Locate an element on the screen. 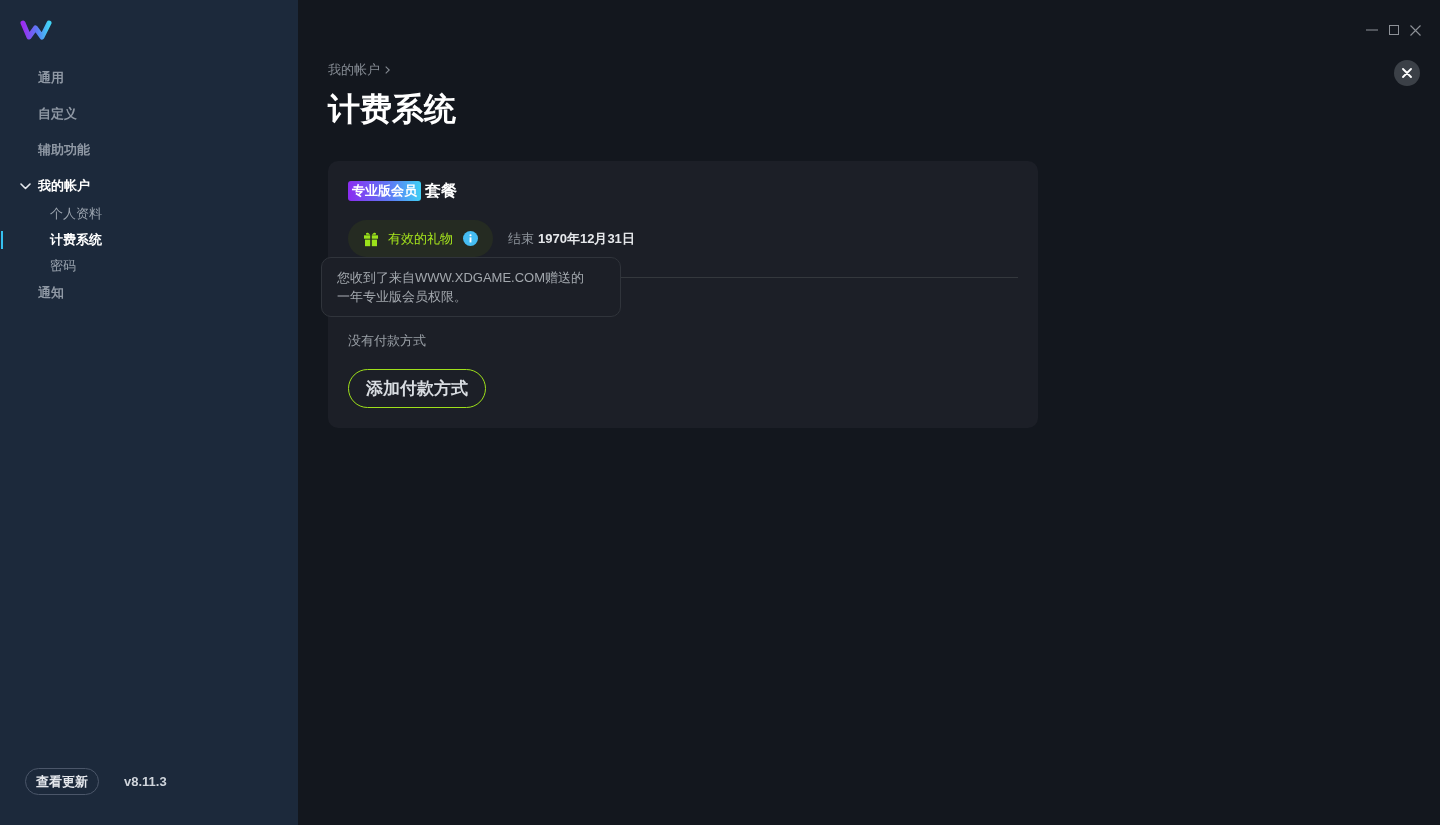 This screenshot has height=825, width=1440. maximize-icon is located at coordinates (1394, 30).